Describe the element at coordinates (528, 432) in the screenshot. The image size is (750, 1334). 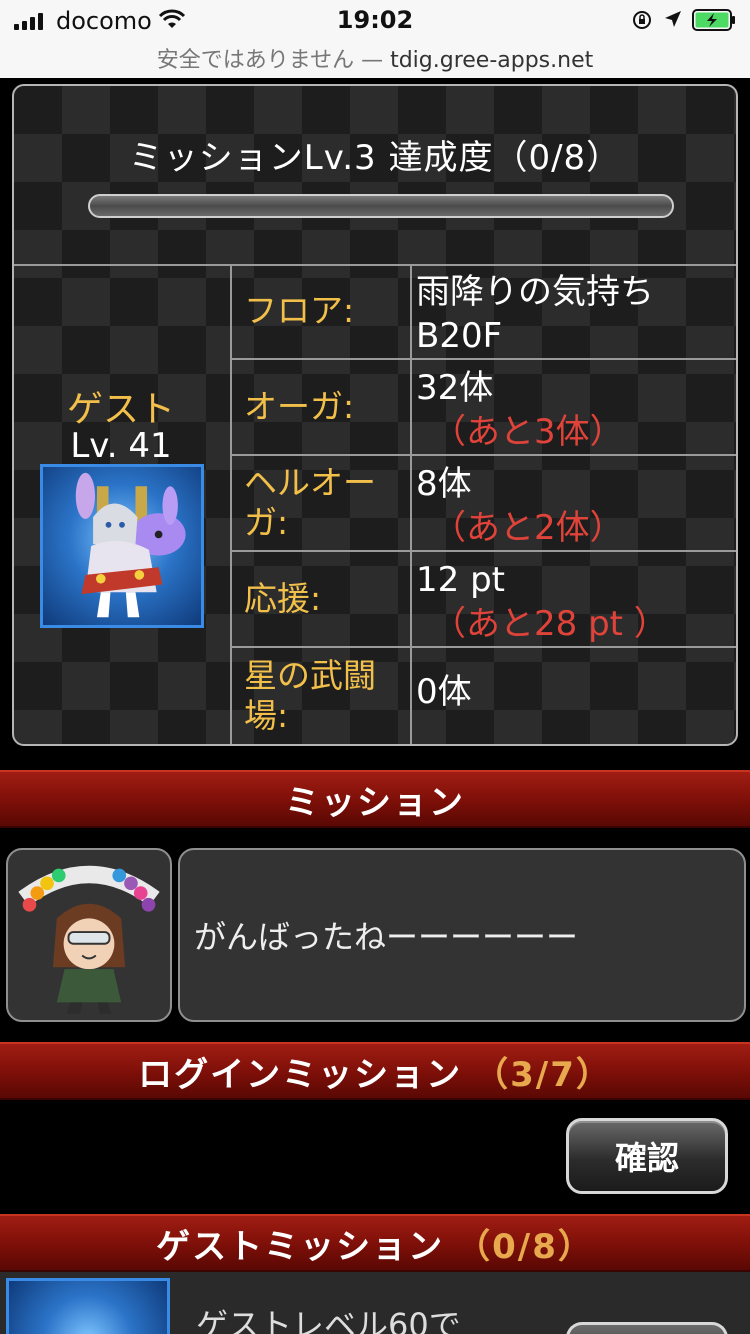
I see `stat-remaining: （あと3体）` at that location.